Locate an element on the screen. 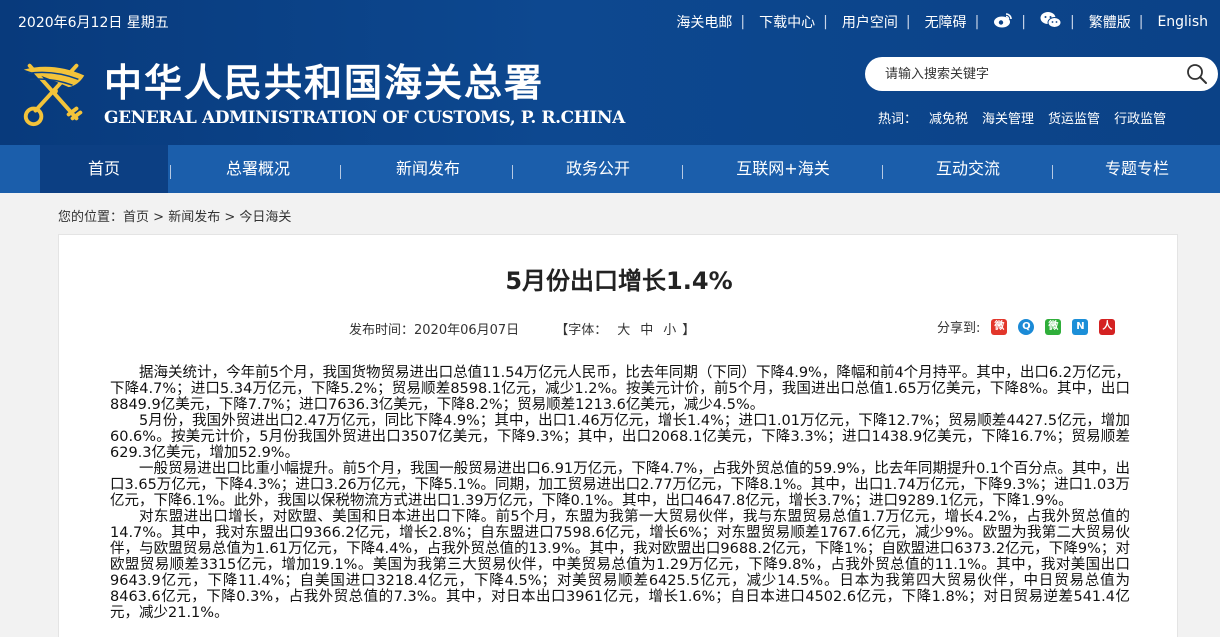 The image size is (1220, 637). weibo-share-icon: 微 is located at coordinates (999, 326).